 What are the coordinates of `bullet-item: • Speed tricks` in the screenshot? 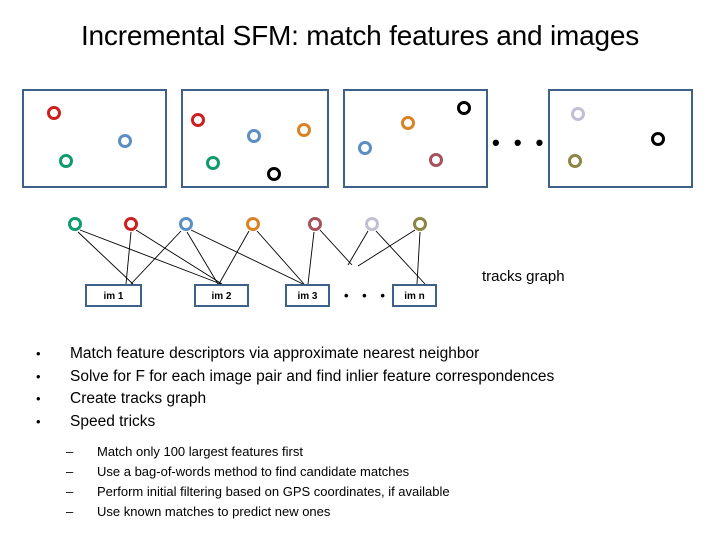 It's located at (366, 421).